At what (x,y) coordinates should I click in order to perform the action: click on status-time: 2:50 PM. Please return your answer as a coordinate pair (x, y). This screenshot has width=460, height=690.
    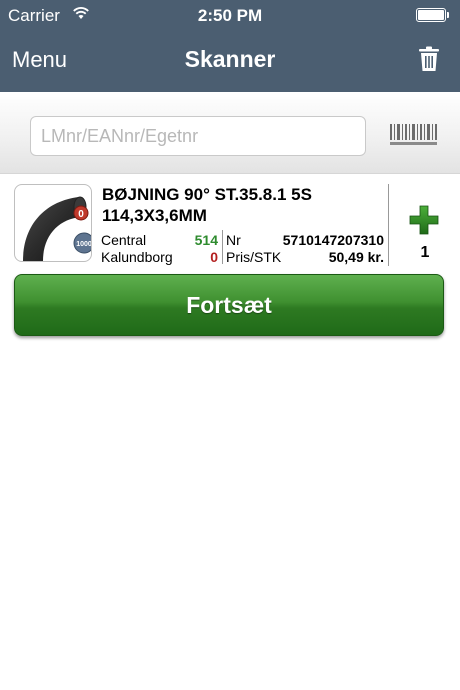
    Looking at the image, I should click on (230, 15).